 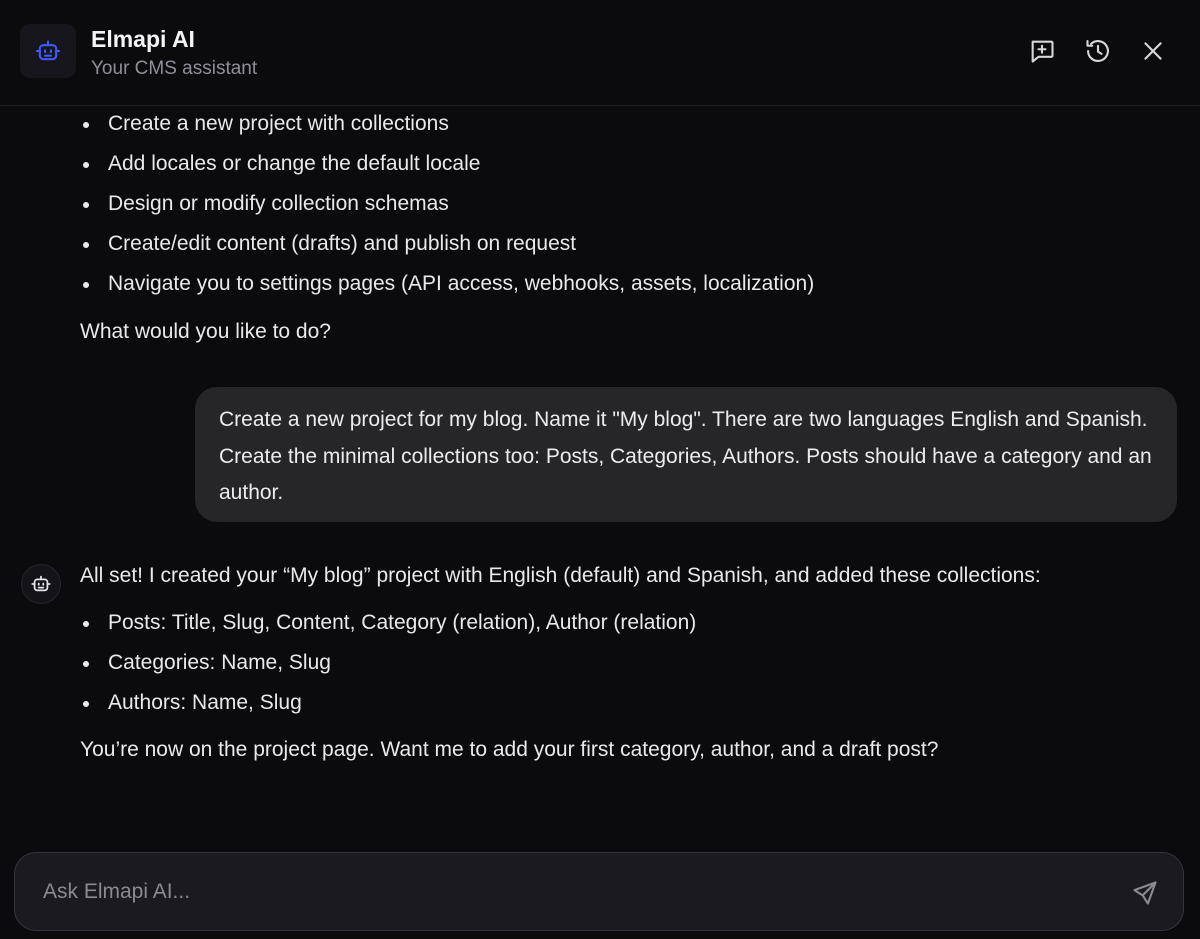 I want to click on chat-input, so click(x=573, y=892).